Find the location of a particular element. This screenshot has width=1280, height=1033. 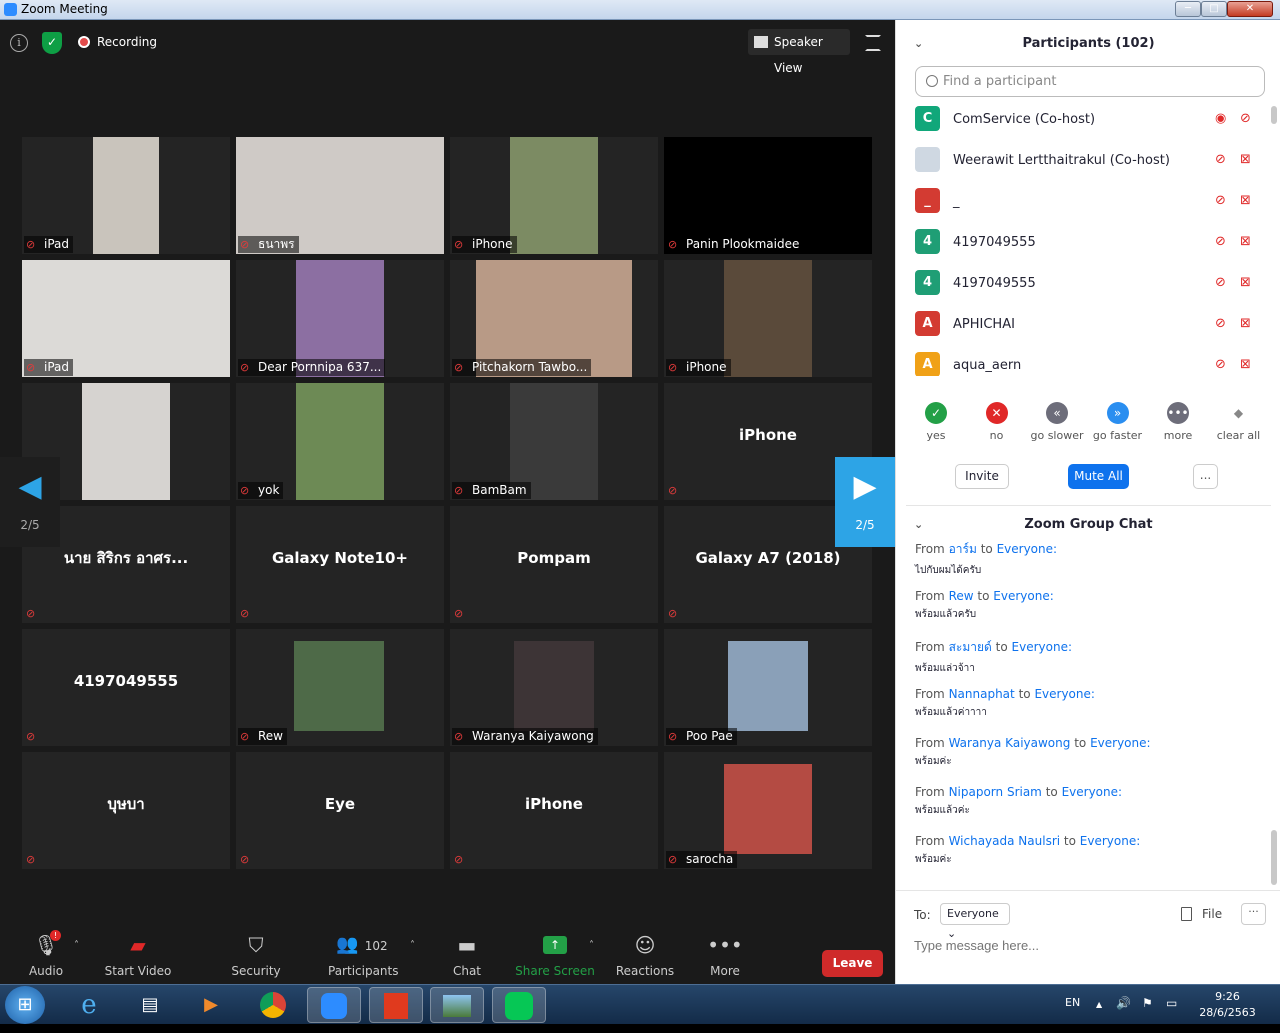

participant-row: A APHICHAI ⊘ ⊠ is located at coordinates (1082, 325).